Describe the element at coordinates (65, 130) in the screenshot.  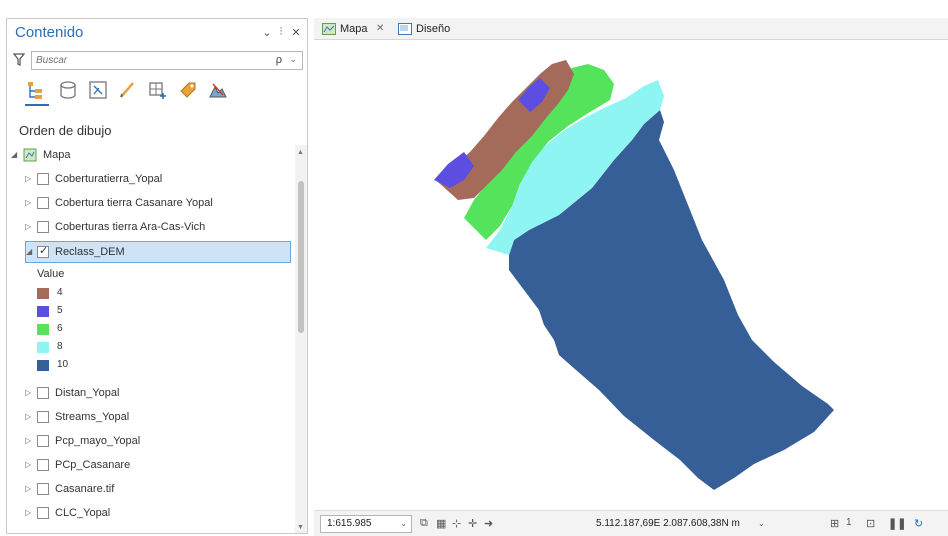
I see `draw-order-heading: Orden de dibujo` at that location.